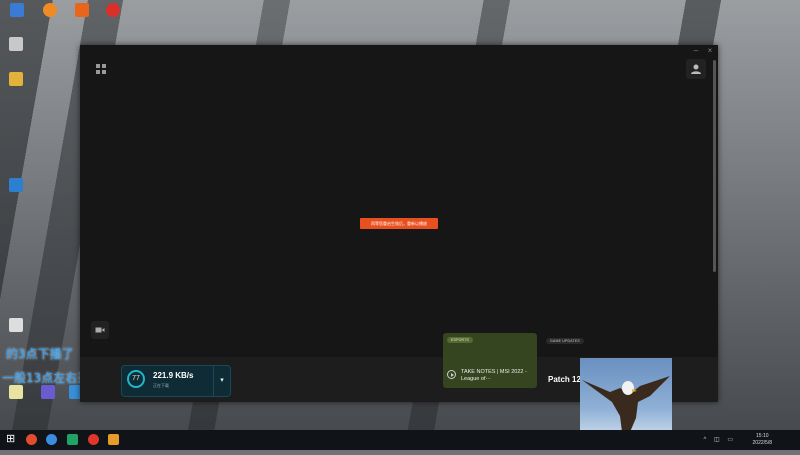 This screenshot has width=800, height=455. I want to click on news-tag: ESPORTS, so click(460, 340).